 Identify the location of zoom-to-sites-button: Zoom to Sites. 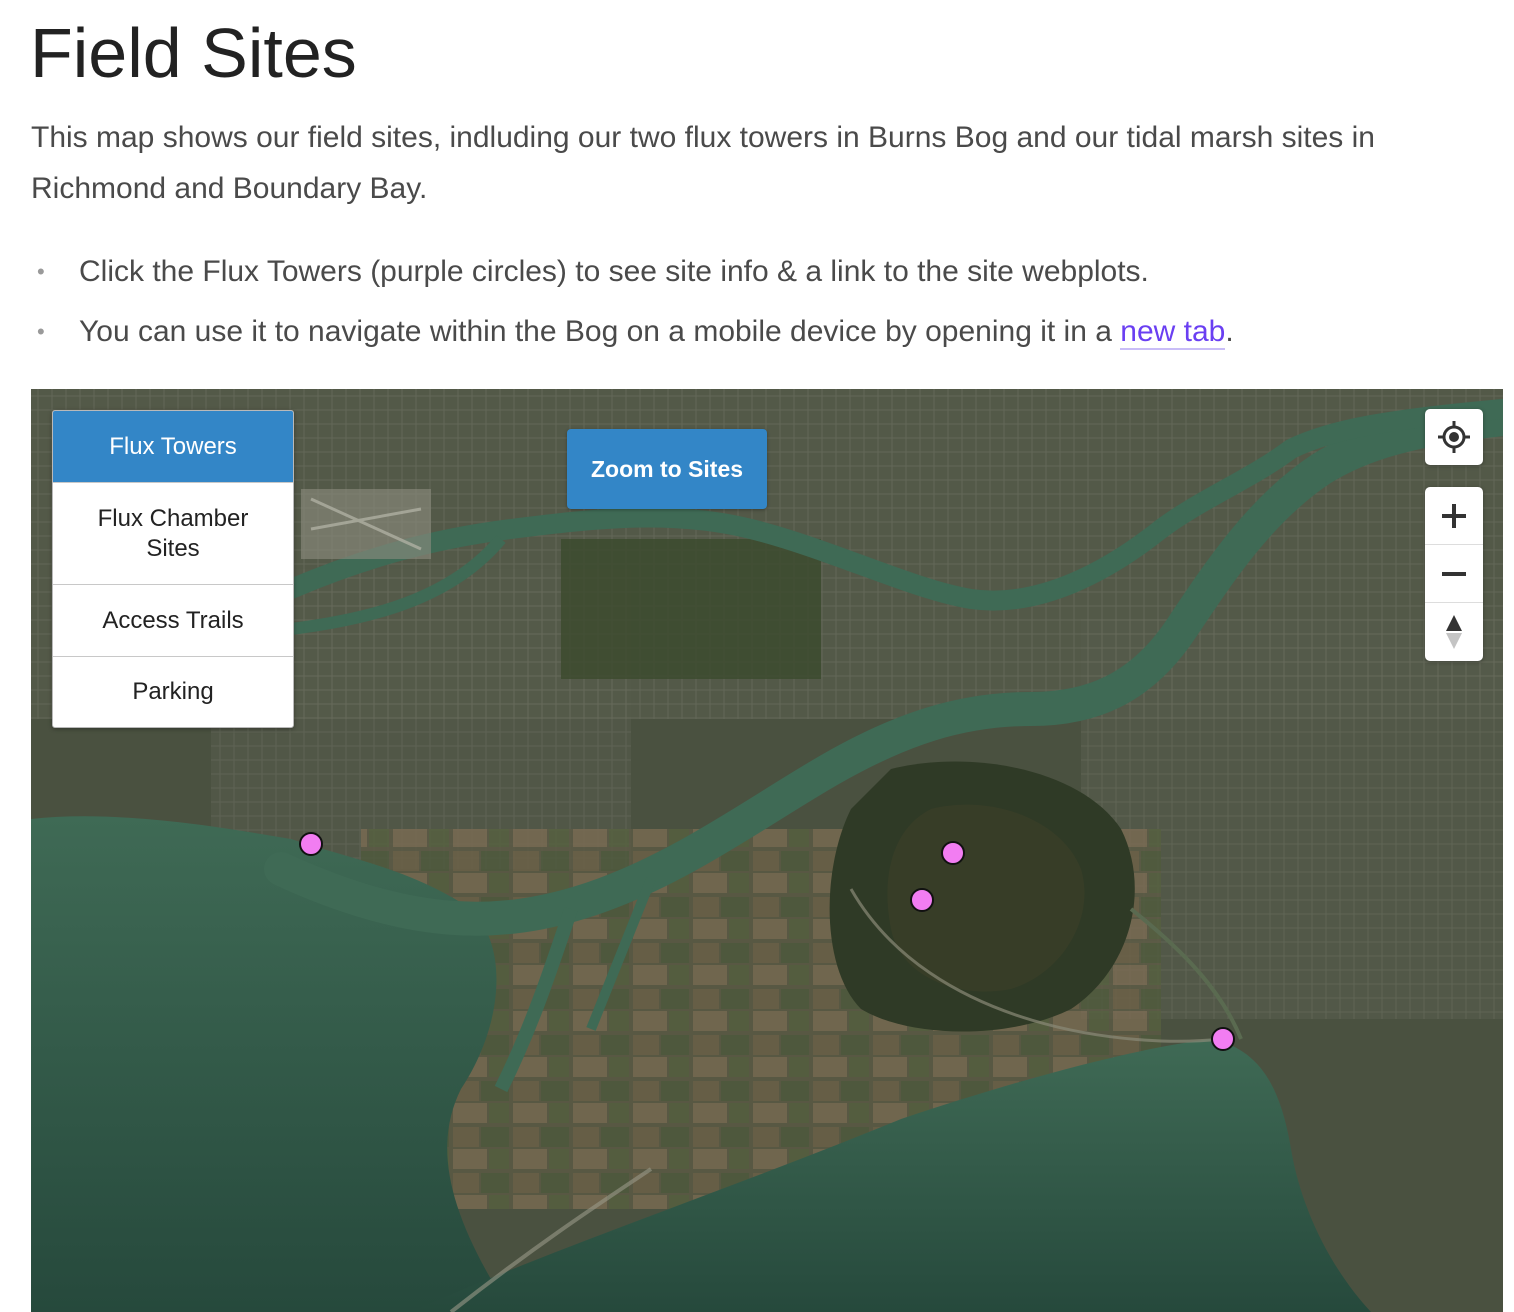
(667, 469).